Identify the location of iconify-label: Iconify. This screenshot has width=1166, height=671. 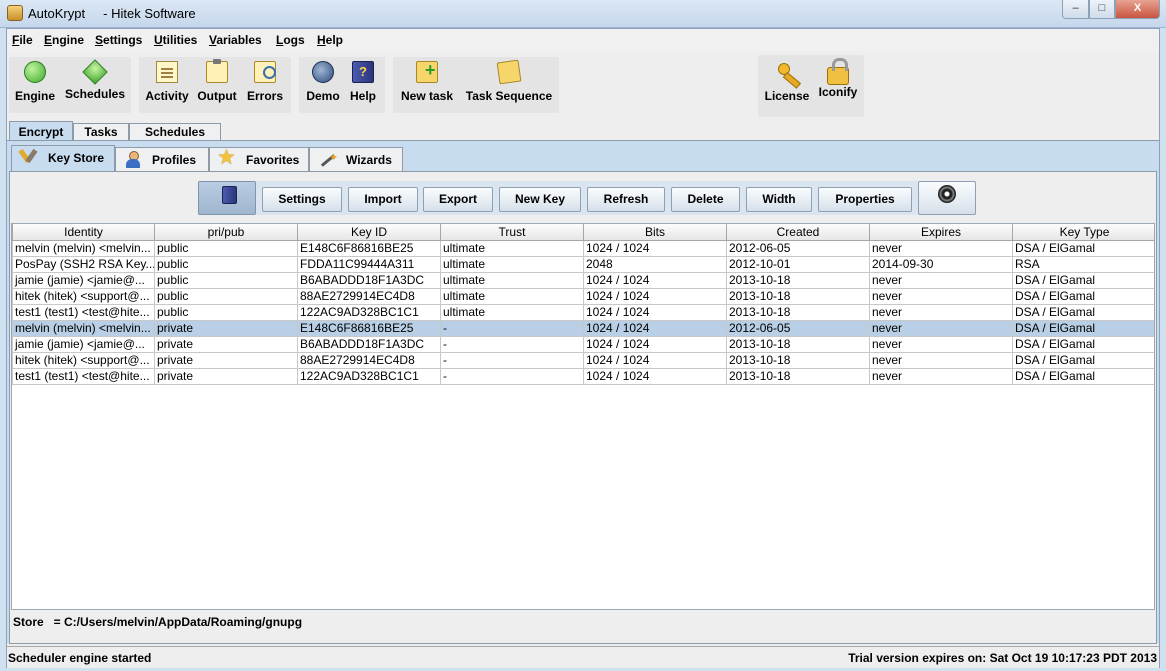
(838, 92).